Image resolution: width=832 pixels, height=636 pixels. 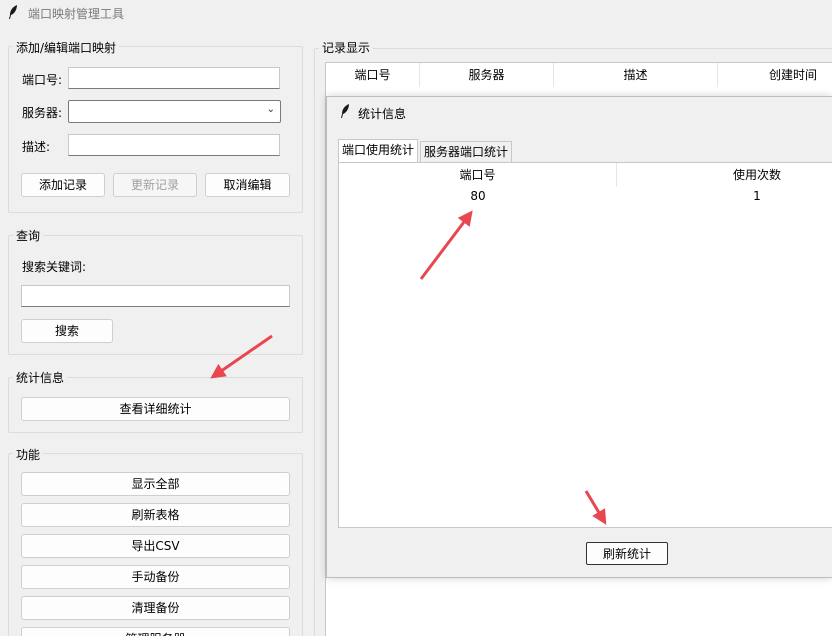 What do you see at coordinates (346, 47) in the screenshot?
I see `records-group-legend: 记录显示` at bounding box center [346, 47].